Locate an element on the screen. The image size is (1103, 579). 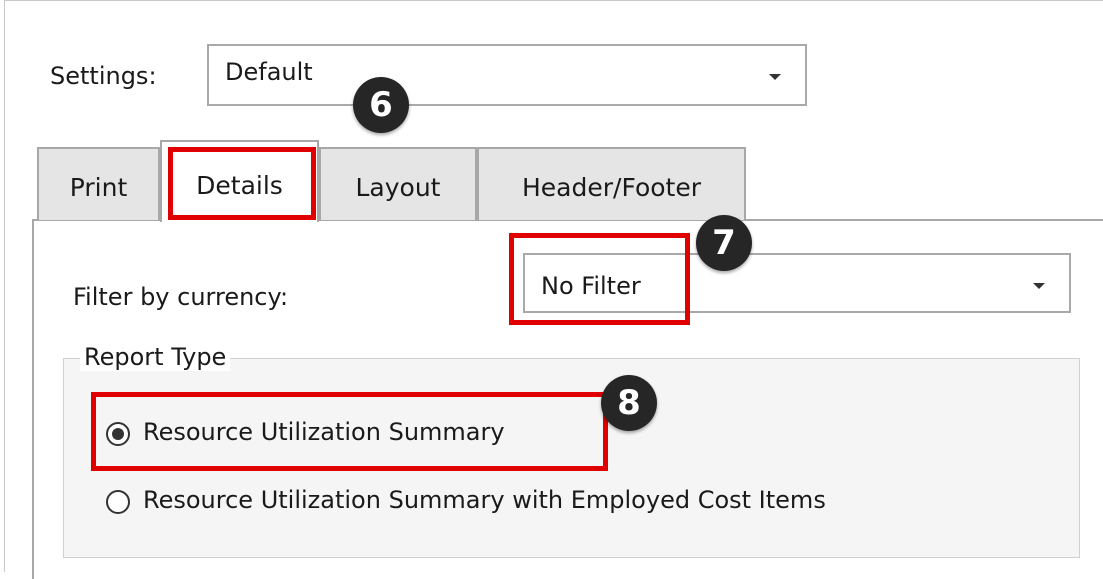
radio-resource-utilization-cost-items is located at coordinates (118, 502).